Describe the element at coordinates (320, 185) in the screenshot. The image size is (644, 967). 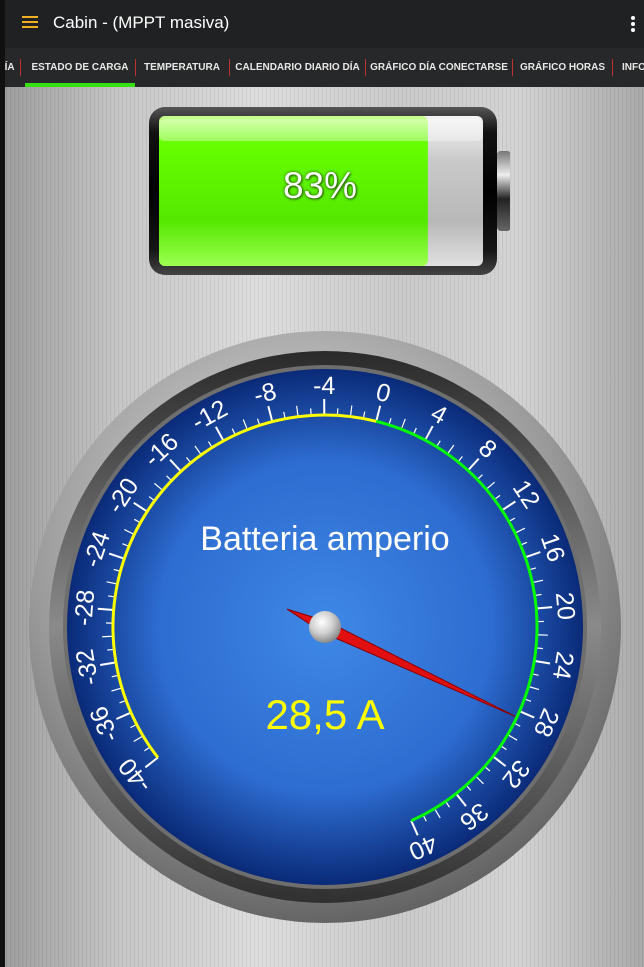
I see `battery-percent-label: 83%` at that location.